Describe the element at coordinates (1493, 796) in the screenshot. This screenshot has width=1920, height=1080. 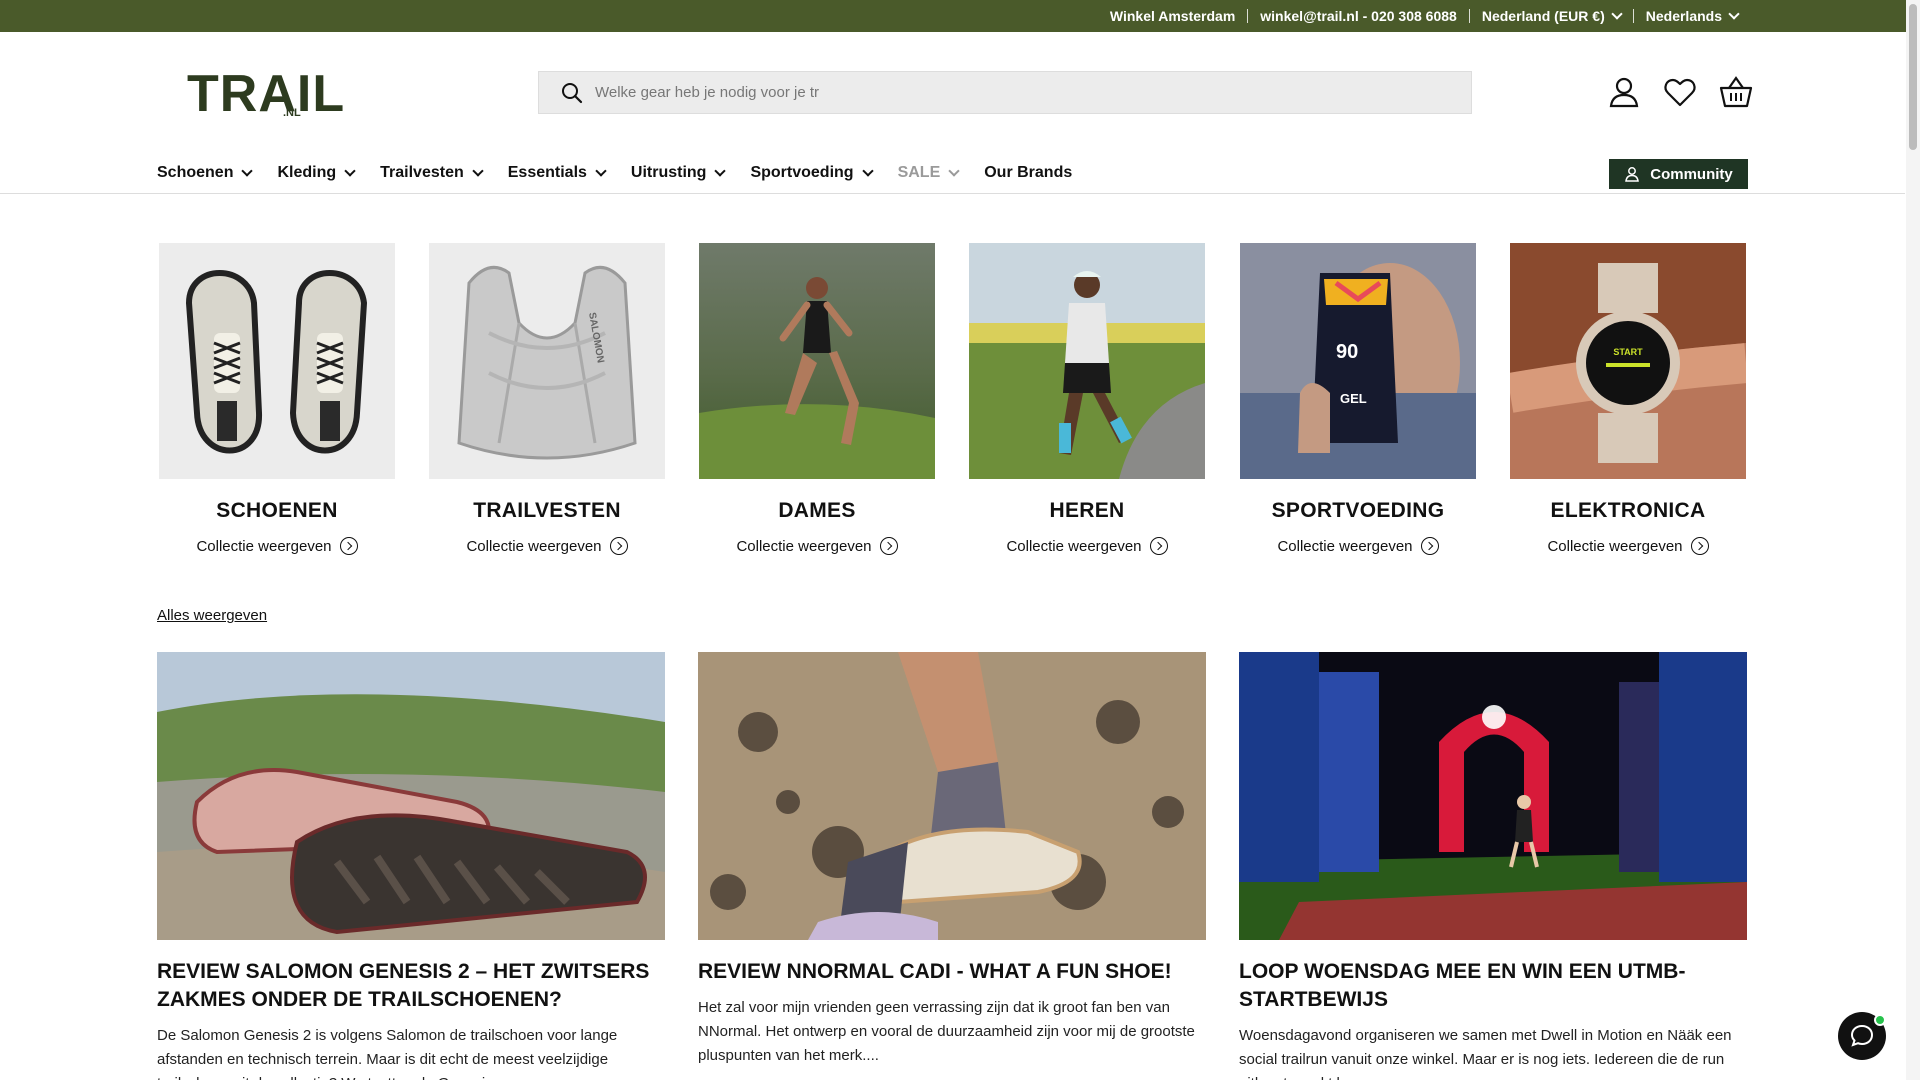
I see `blog-image-utmb` at that location.